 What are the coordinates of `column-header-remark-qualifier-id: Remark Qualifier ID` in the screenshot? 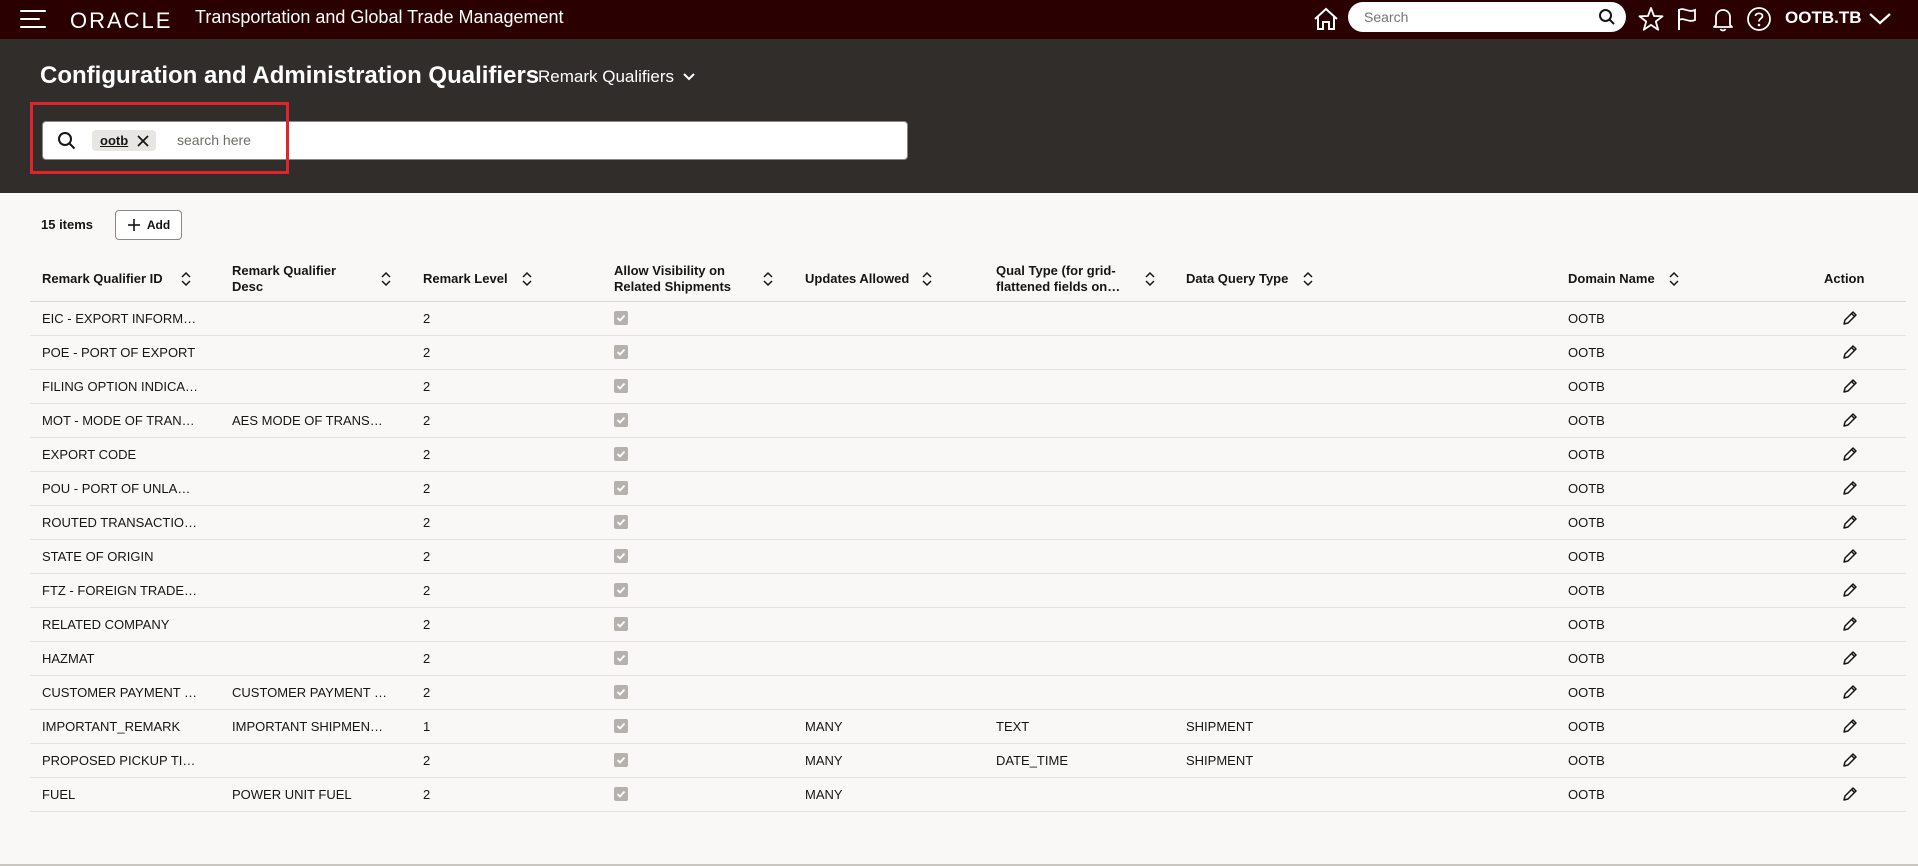 It's located at (132, 278).